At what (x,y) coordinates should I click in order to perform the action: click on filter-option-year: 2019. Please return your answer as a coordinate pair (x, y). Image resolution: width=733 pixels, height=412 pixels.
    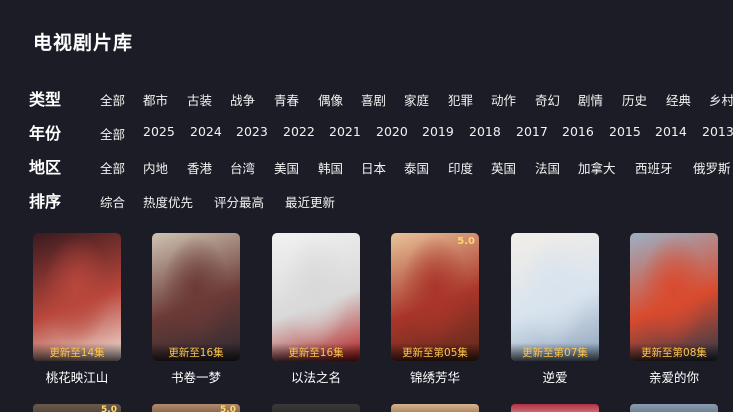
    Looking at the image, I should click on (438, 131).